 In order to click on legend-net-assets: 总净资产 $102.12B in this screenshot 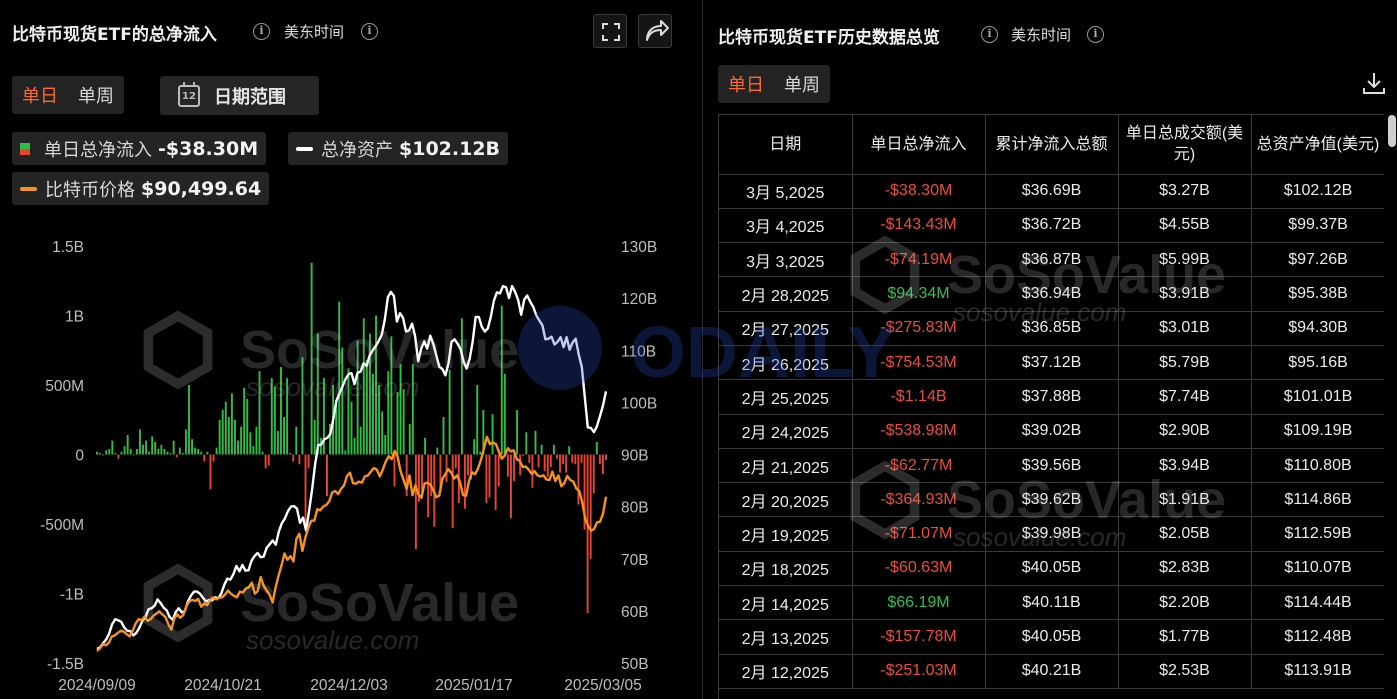, I will do `click(398, 148)`.